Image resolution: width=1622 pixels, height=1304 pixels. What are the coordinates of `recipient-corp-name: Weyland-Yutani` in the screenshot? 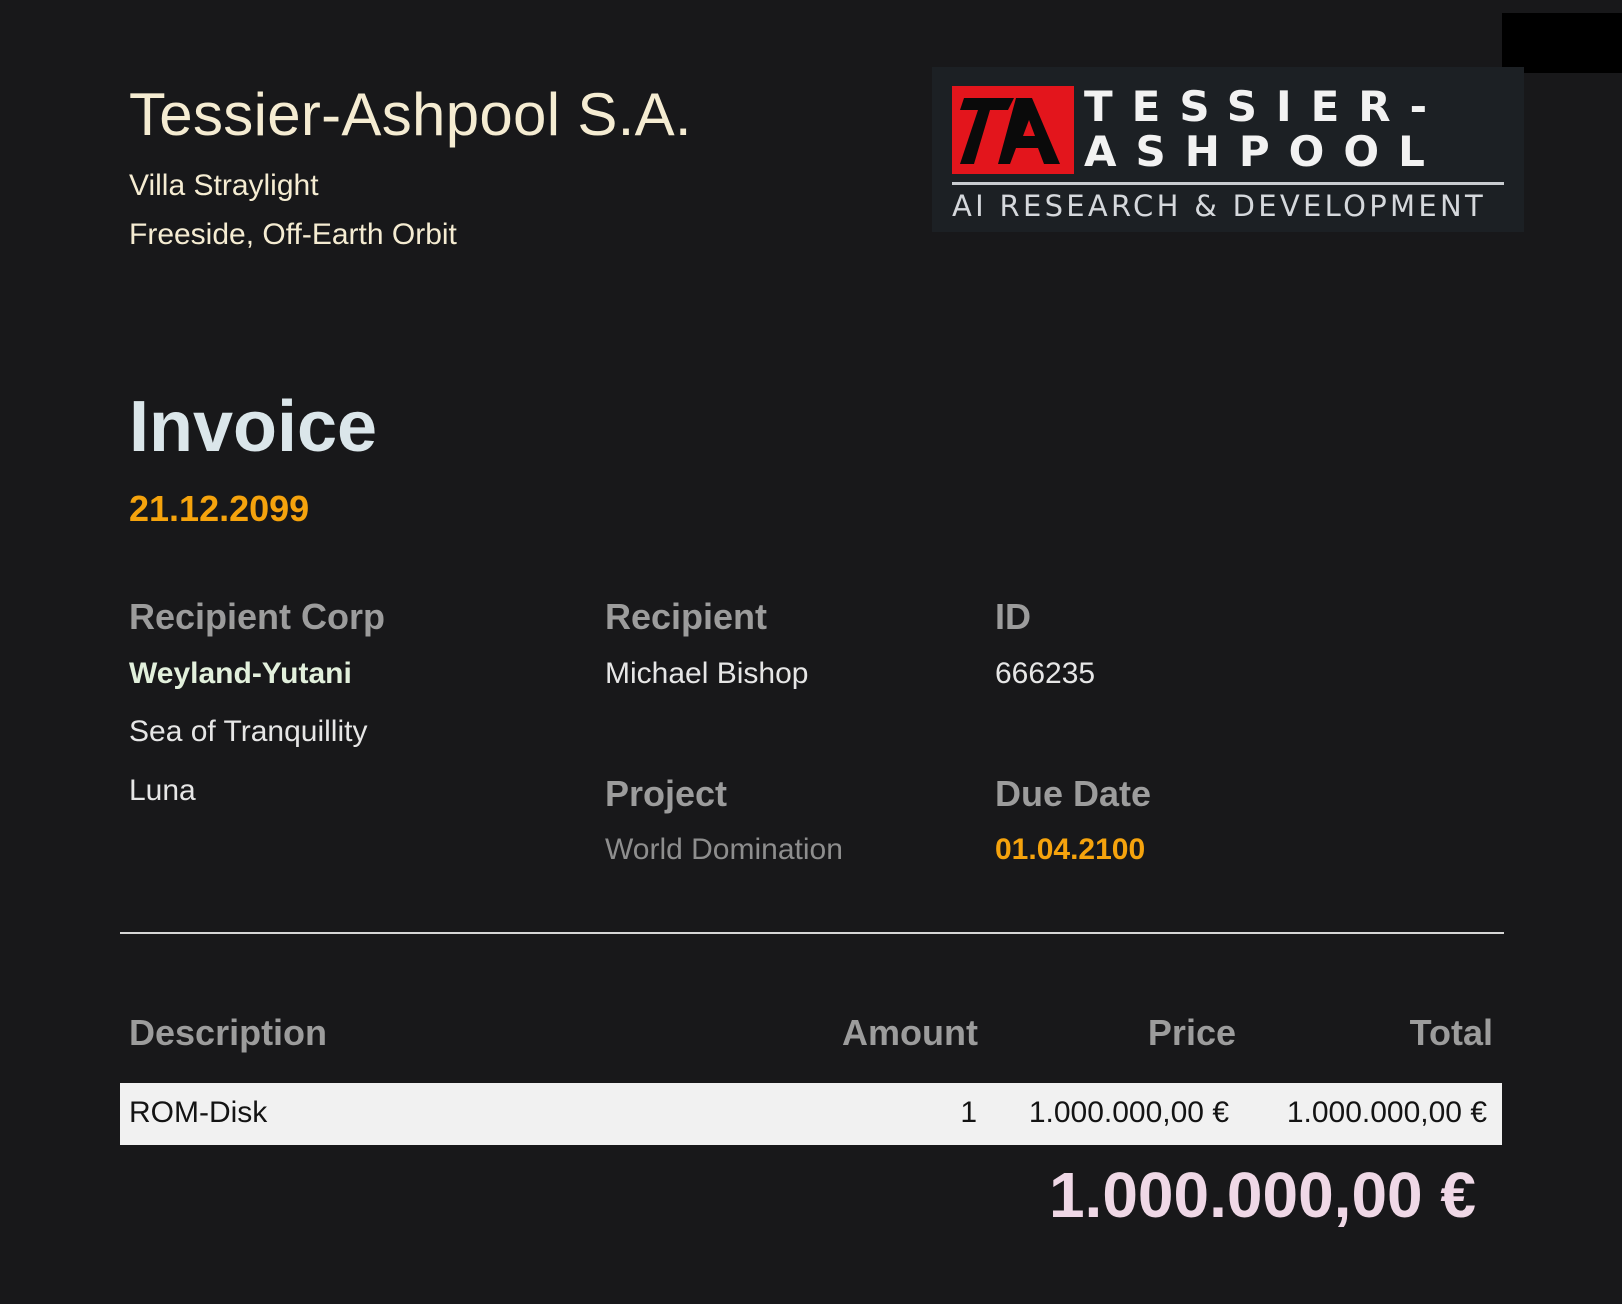 It's located at (240, 673).